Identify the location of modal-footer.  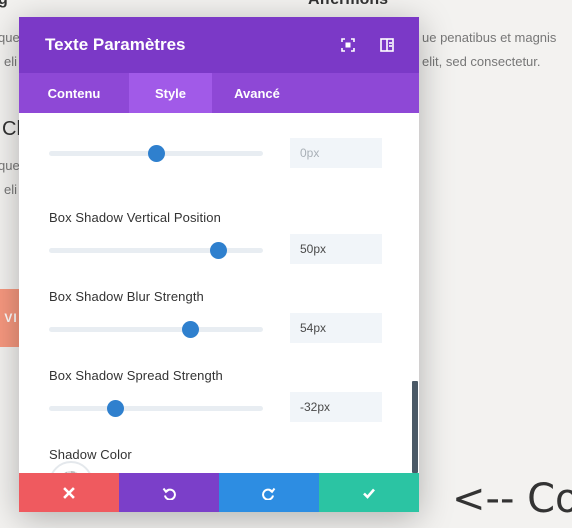
(219, 492).